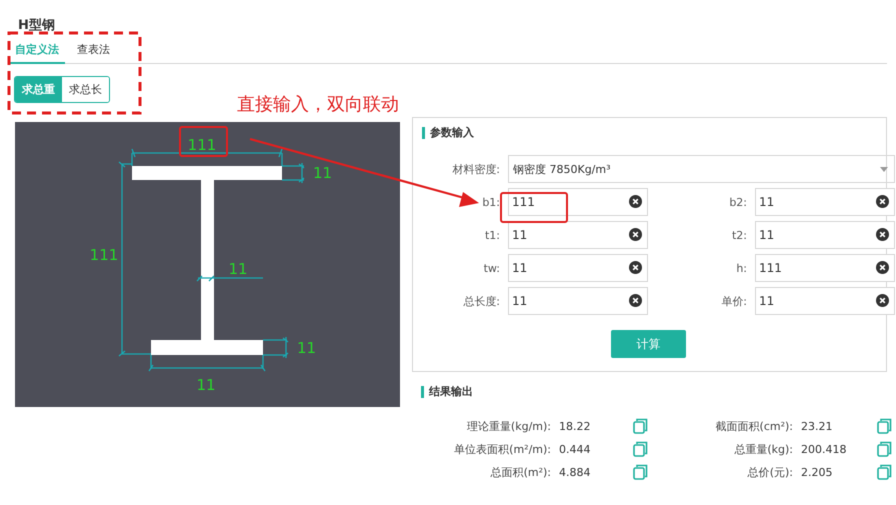  I want to click on result-label: 理论重量(kg/m):, so click(508, 426).